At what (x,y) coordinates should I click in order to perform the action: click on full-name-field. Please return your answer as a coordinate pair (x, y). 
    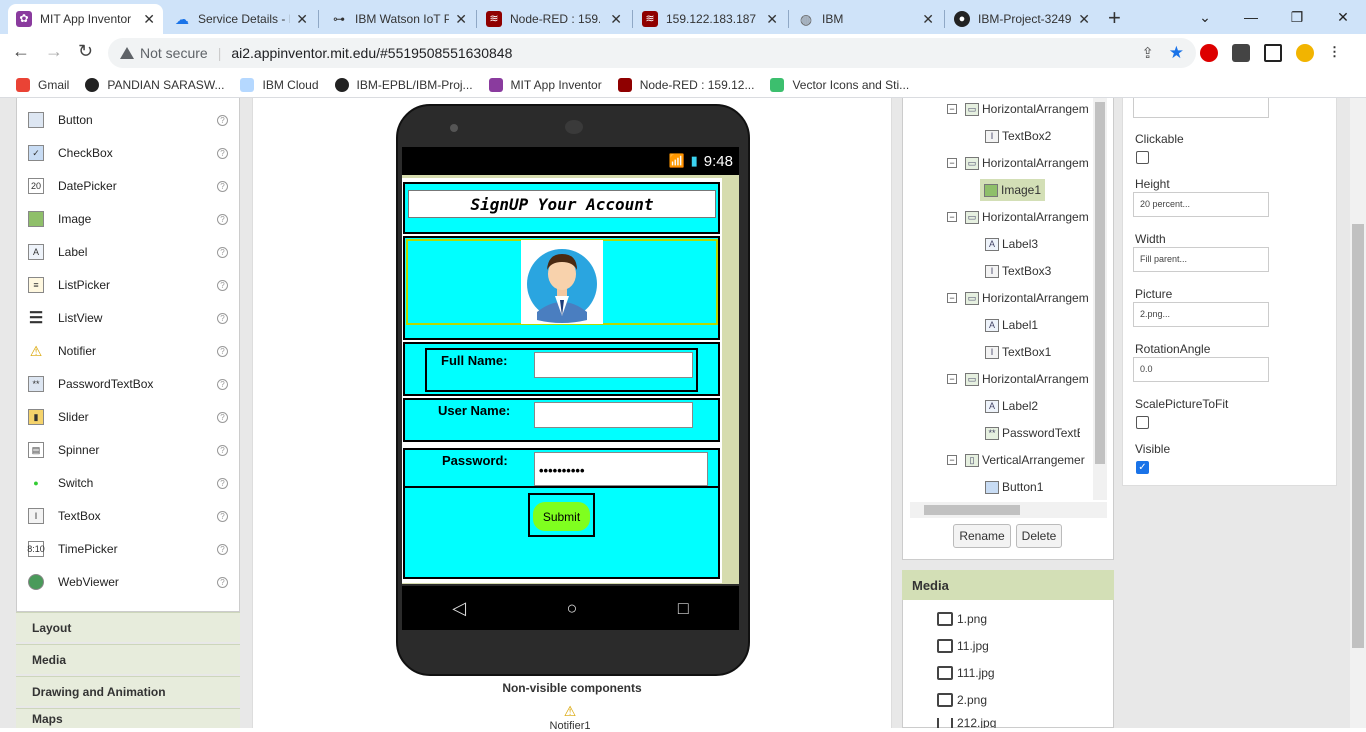
    Looking at the image, I should click on (613, 365).